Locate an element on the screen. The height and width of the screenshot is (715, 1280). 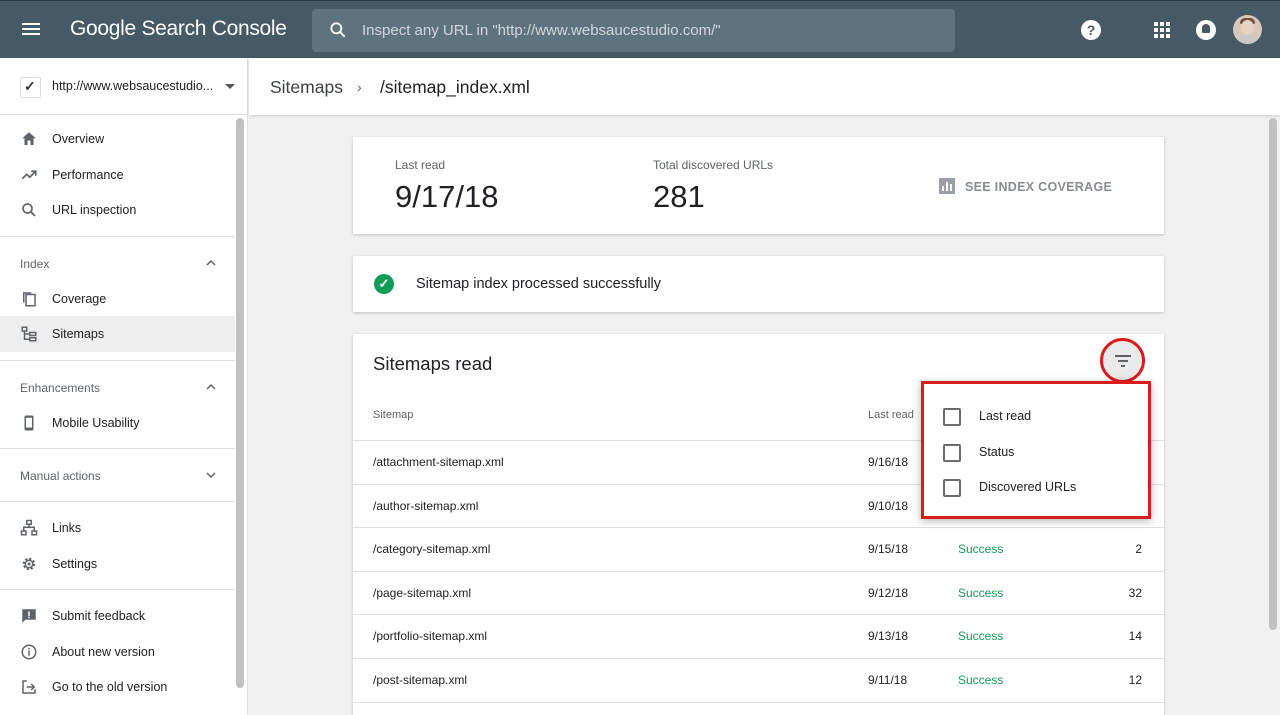
cell-sitemap: /author-sitemap.xml is located at coordinates (426, 505).